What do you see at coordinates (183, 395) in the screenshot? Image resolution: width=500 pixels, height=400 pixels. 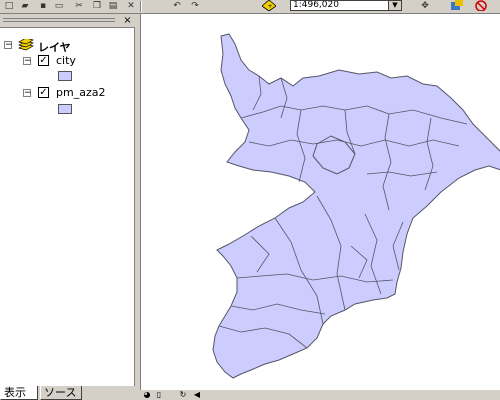 I see `refresh-icon: ↻` at bounding box center [183, 395].